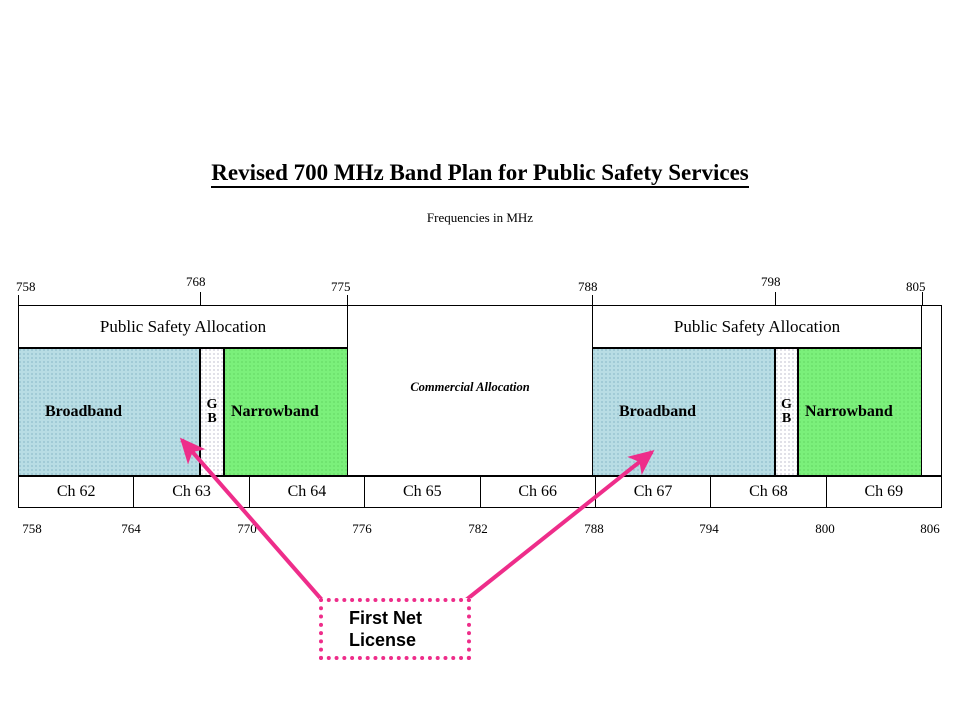 This screenshot has height=720, width=960. I want to click on channel-label-63: Ch 63, so click(191, 491).